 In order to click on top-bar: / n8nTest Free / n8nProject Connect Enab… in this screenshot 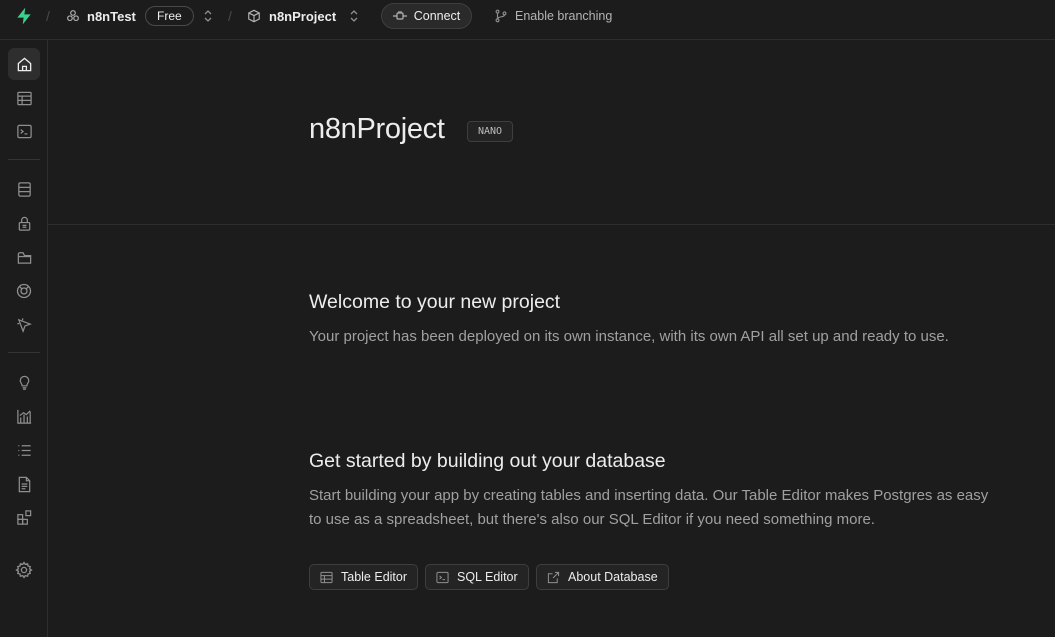, I will do `click(527, 20)`.